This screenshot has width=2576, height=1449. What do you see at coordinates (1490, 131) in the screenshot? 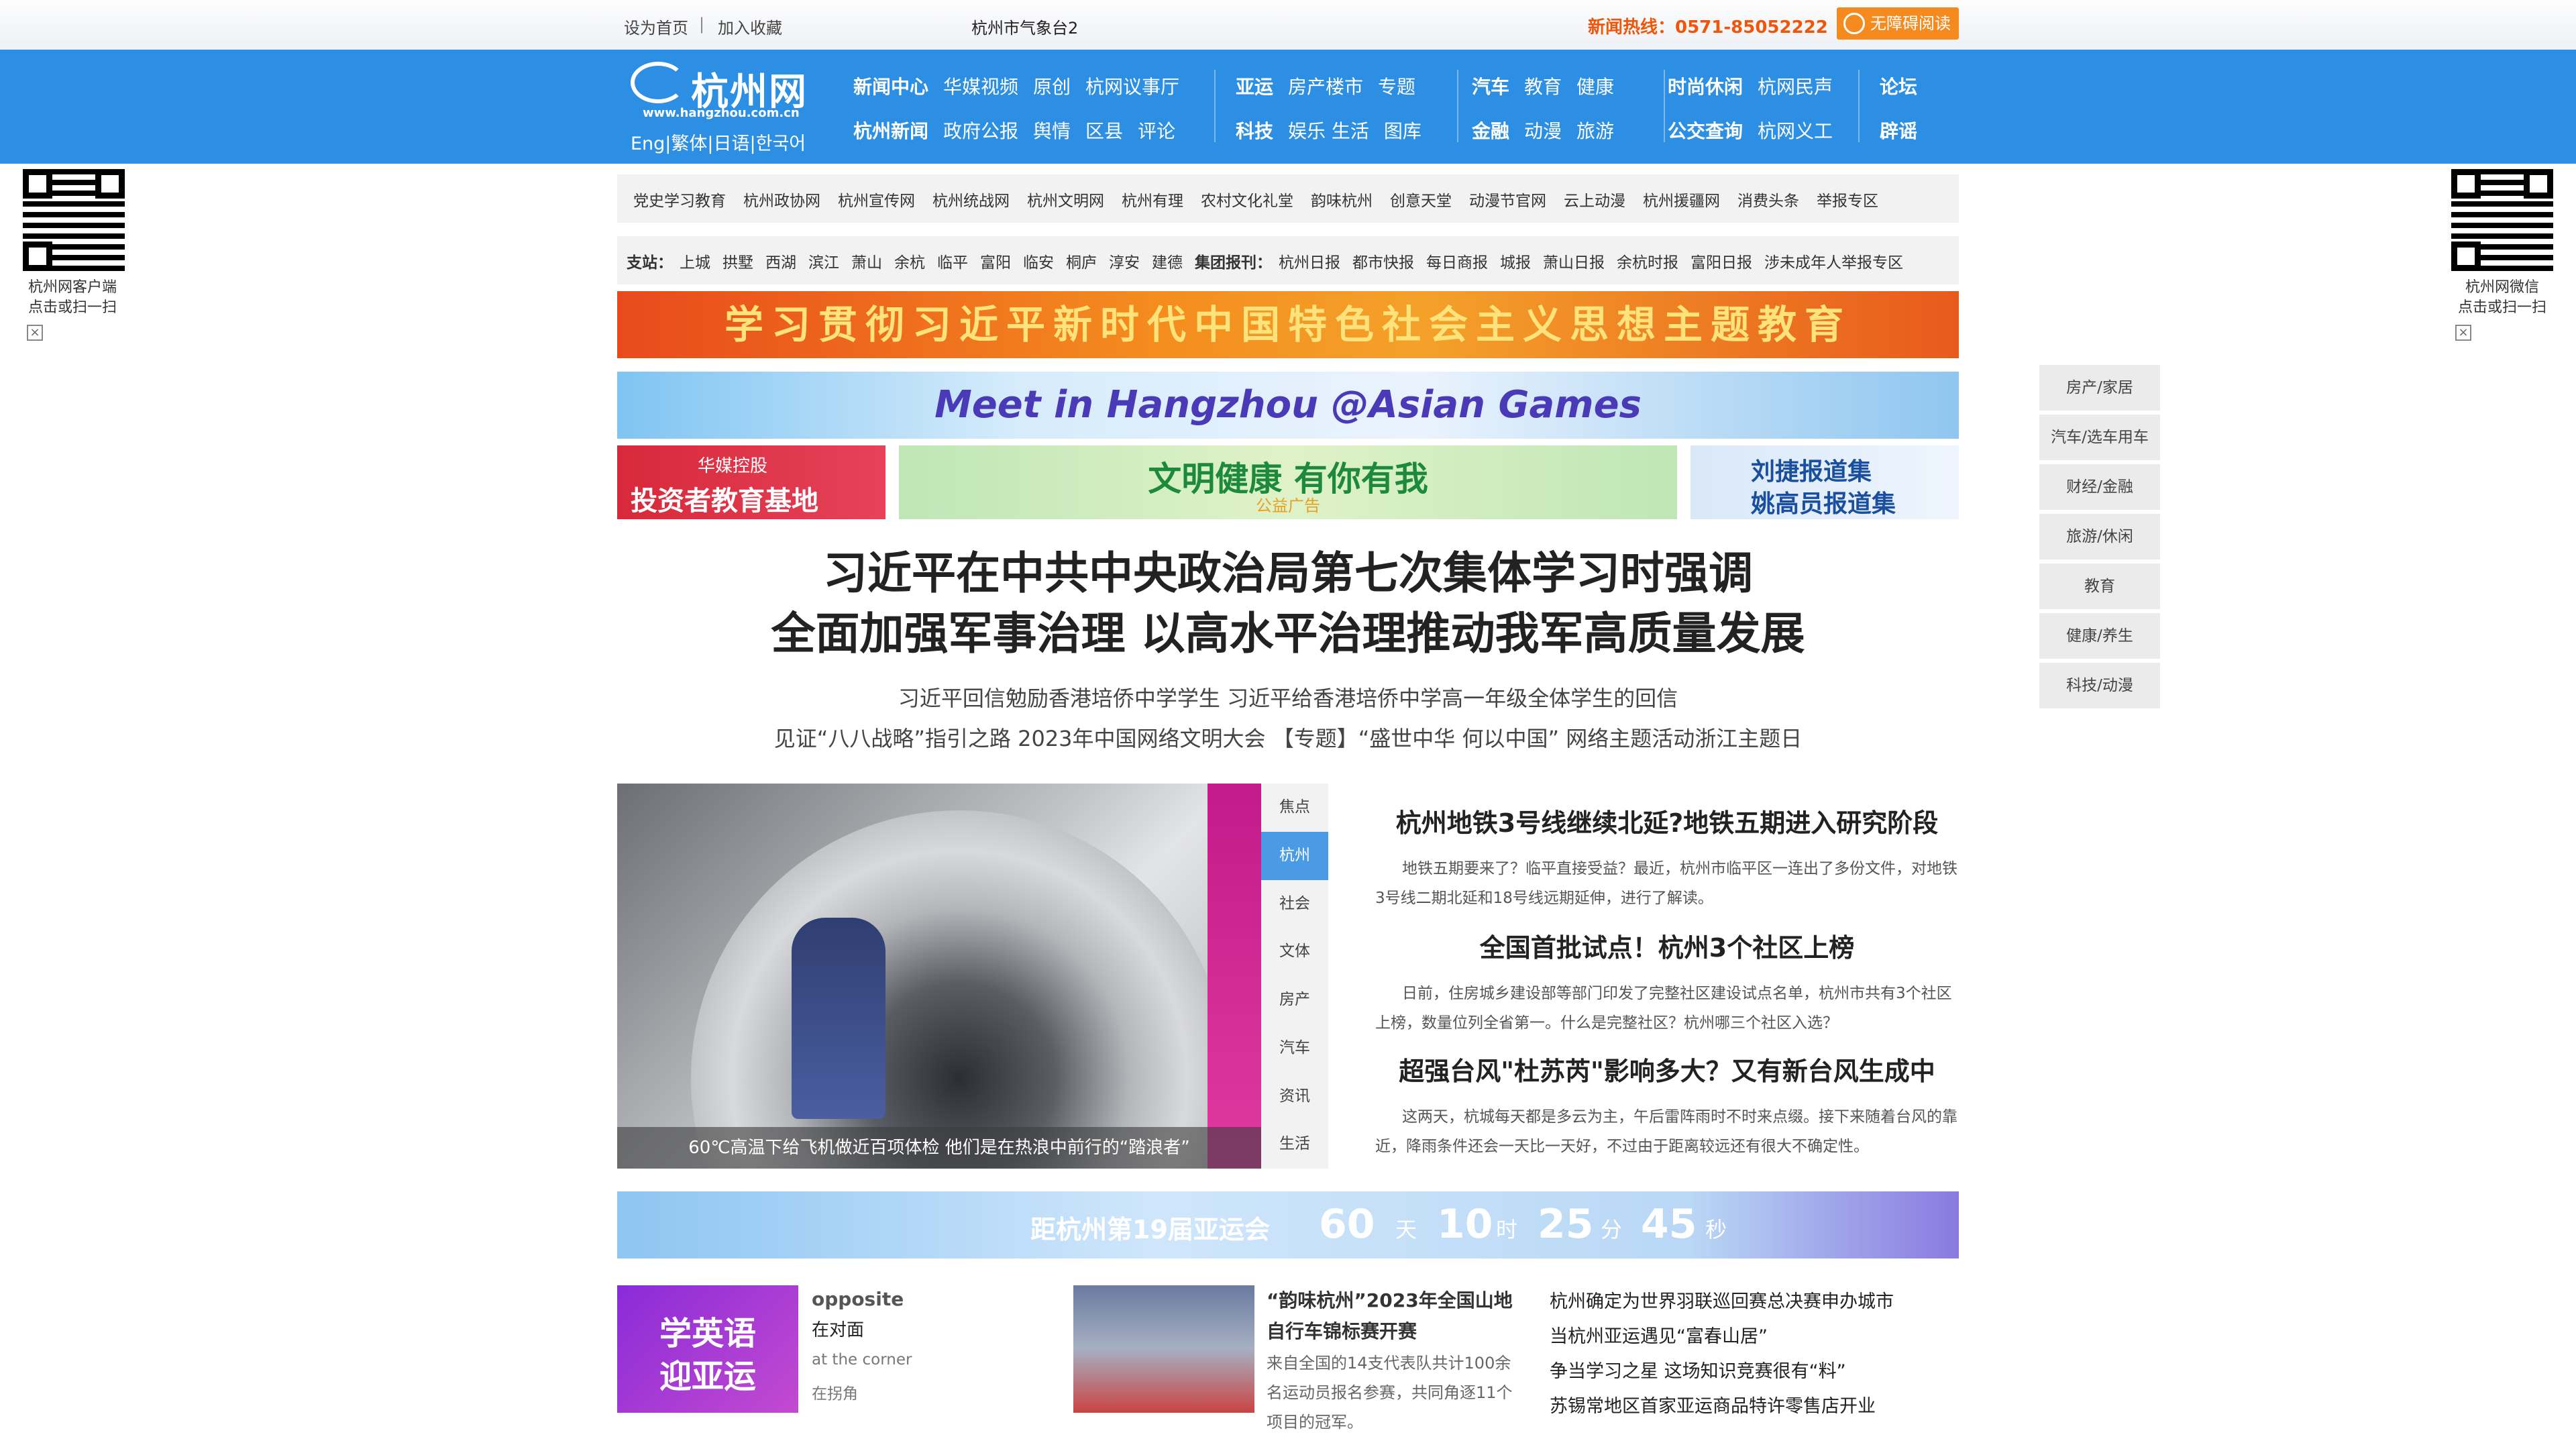
I see `nav-finance: 金融` at bounding box center [1490, 131].